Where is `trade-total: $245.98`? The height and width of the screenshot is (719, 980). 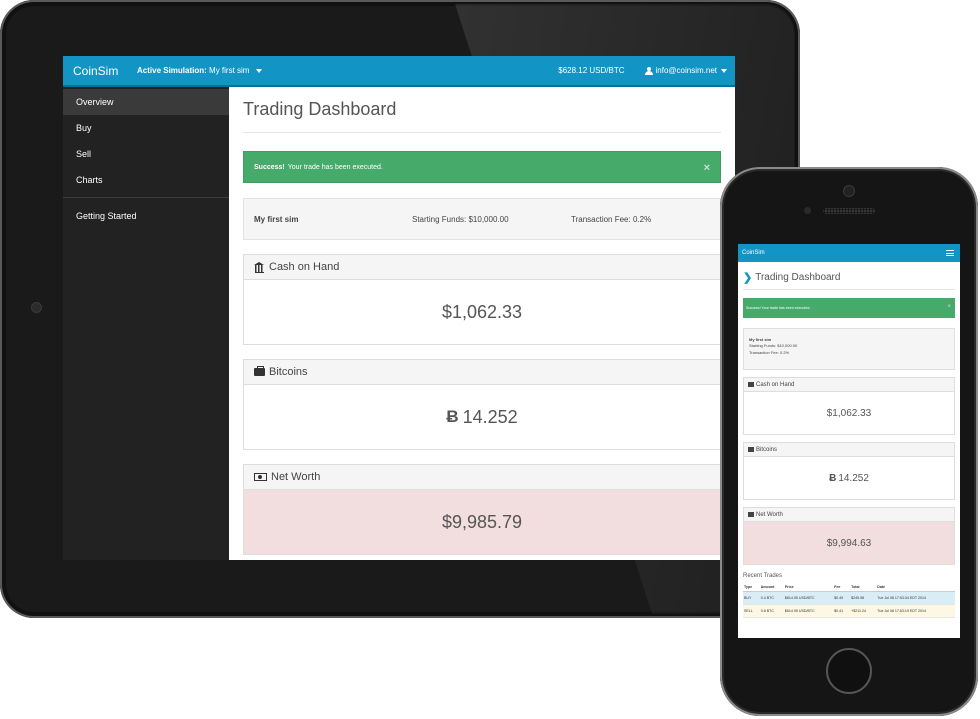 trade-total: $245.98 is located at coordinates (863, 598).